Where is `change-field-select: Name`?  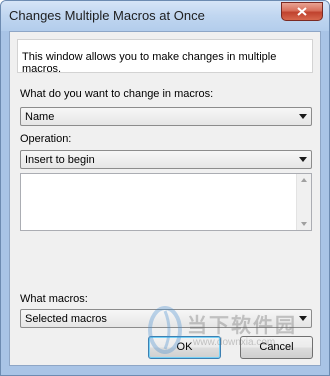
change-field-select: Name is located at coordinates (166, 116).